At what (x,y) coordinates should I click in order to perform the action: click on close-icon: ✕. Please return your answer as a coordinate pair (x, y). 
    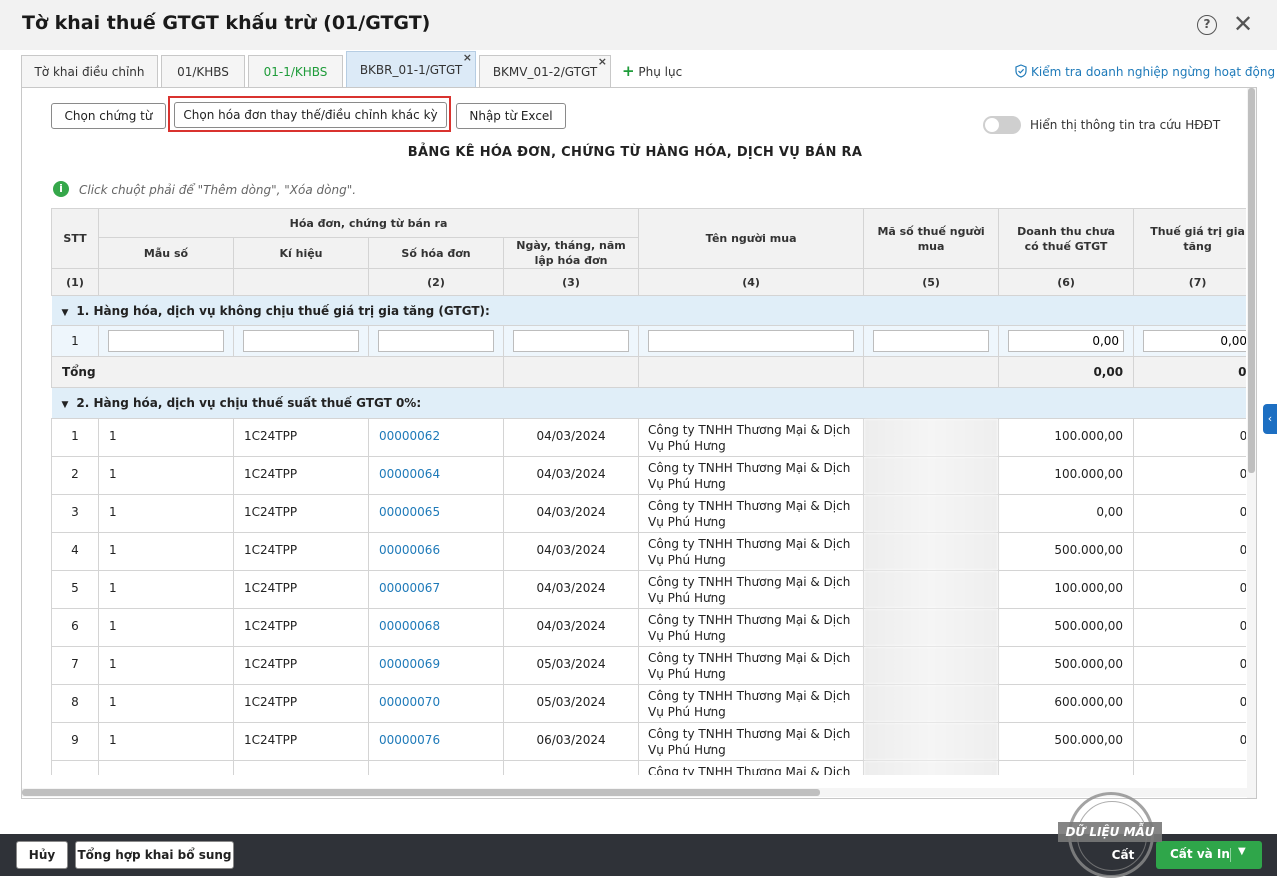
    Looking at the image, I should click on (1243, 24).